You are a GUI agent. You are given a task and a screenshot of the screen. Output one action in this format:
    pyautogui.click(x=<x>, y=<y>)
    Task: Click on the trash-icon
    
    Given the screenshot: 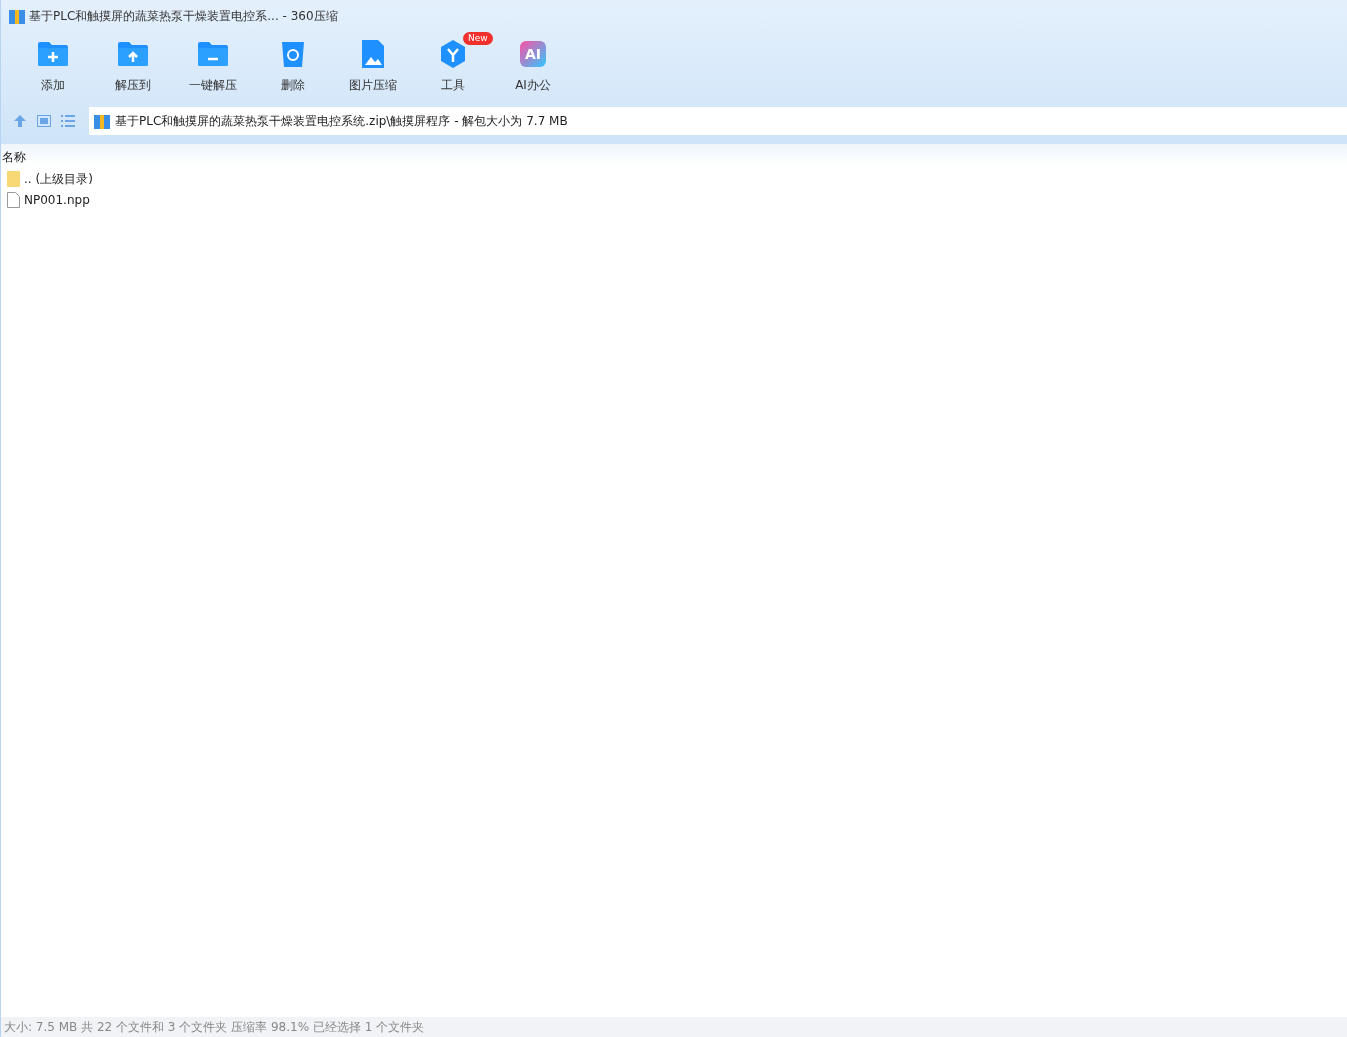 What is the action you would take?
    pyautogui.click(x=293, y=54)
    